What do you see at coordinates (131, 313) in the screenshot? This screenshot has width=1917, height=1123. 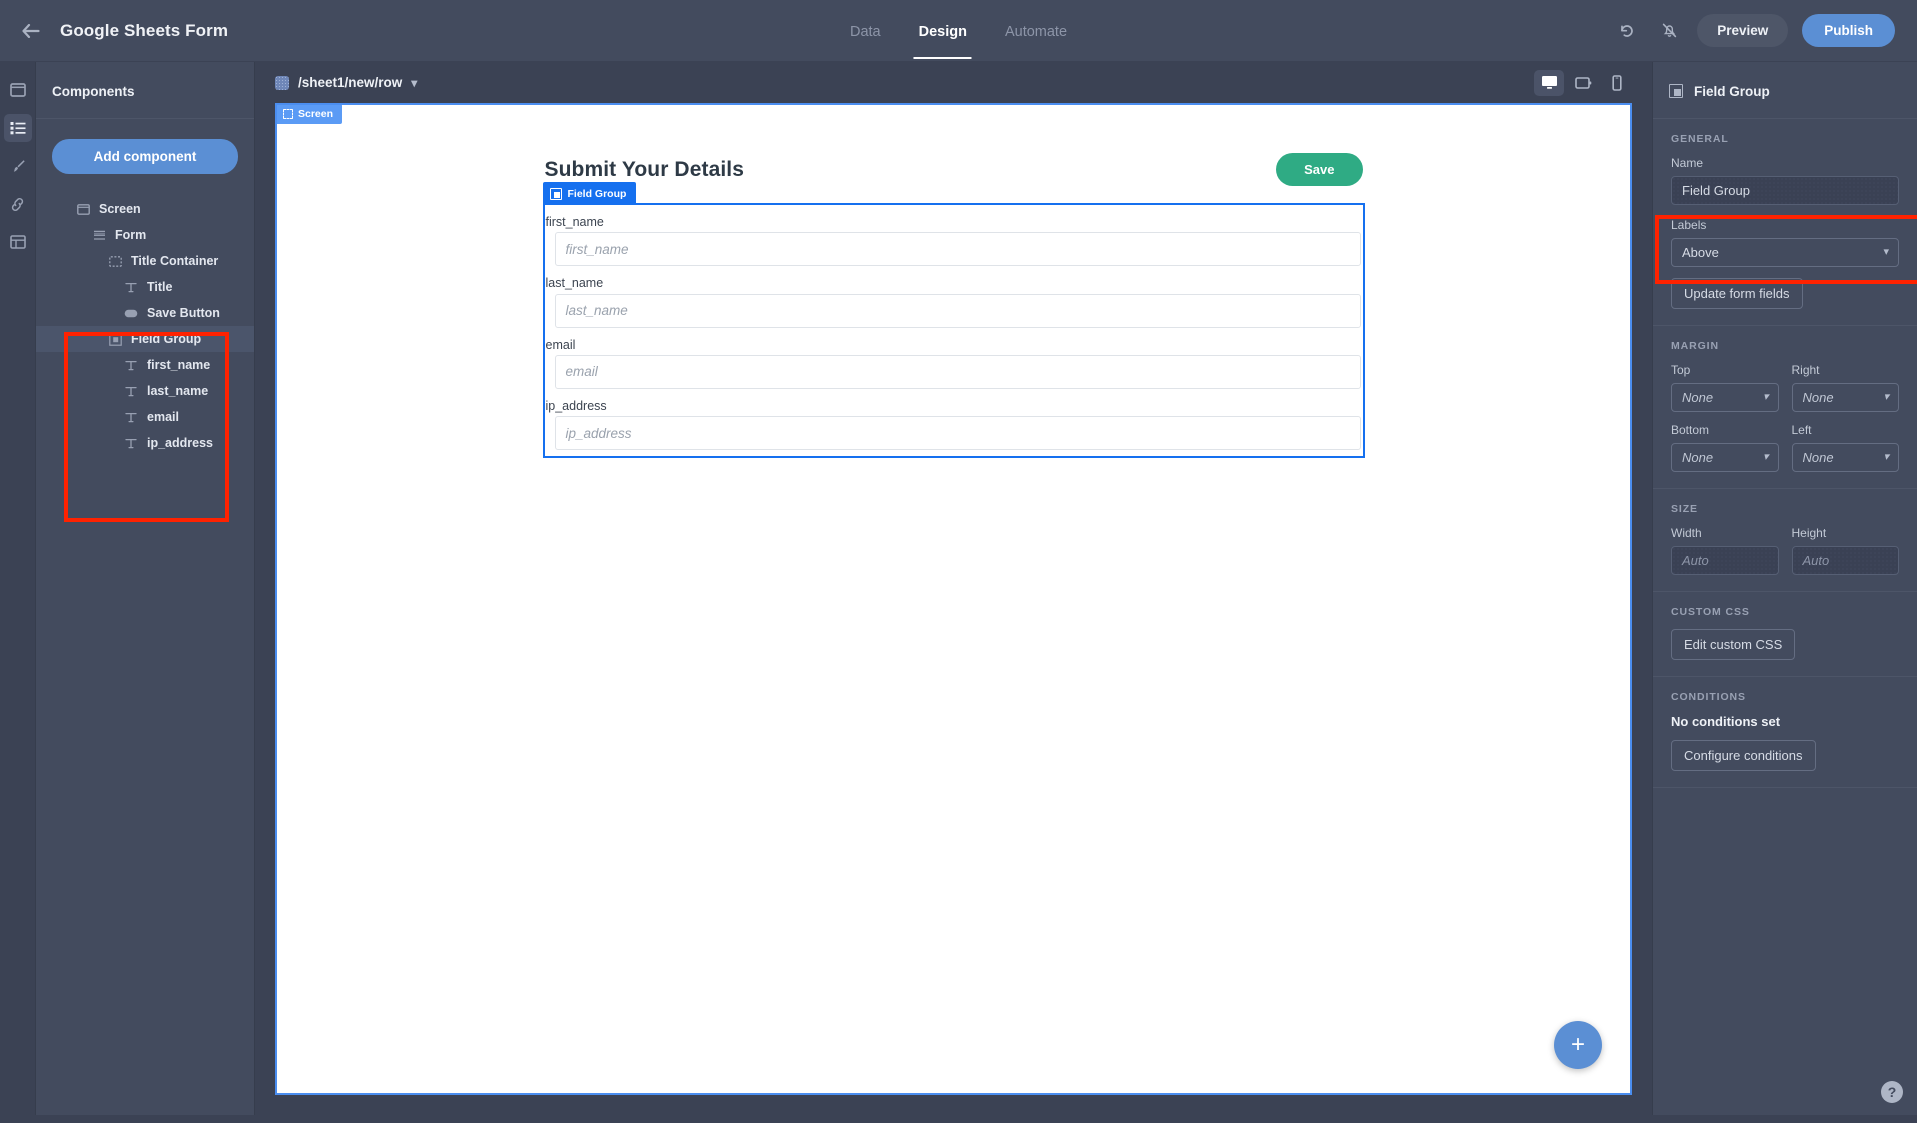 I see `button-icon` at bounding box center [131, 313].